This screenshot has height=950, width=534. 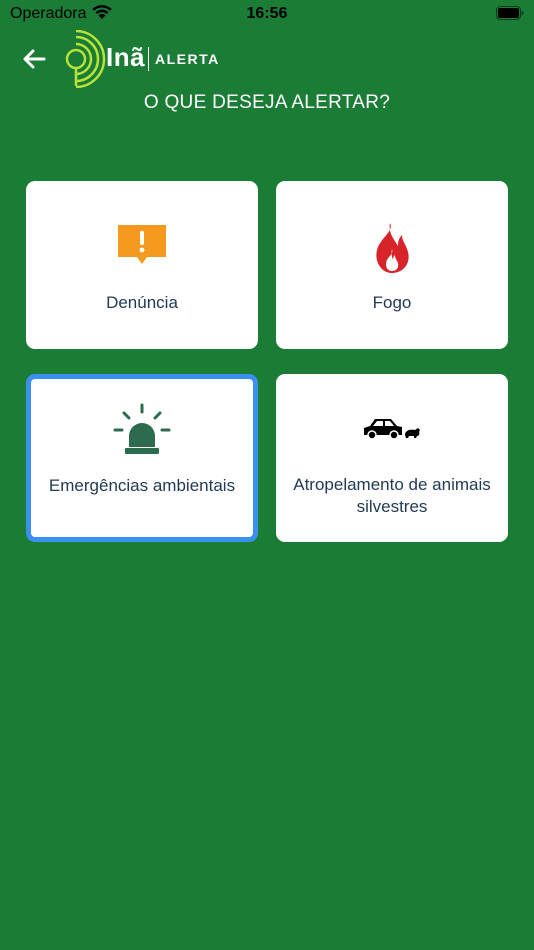 I want to click on clock: 16:56, so click(x=267, y=13).